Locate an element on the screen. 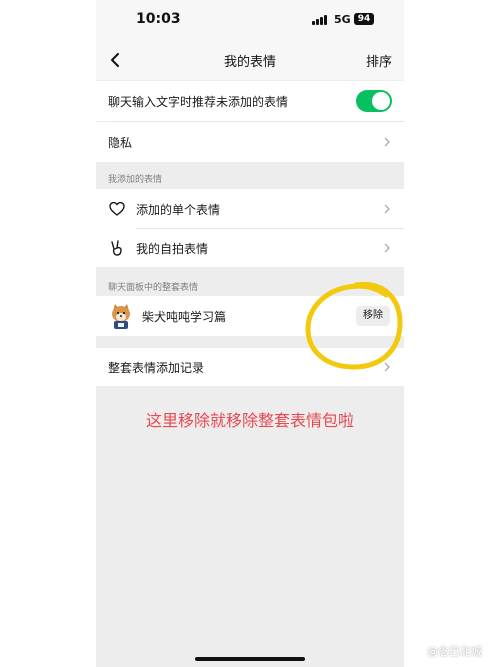  recommend-row: 聊天输入文字时推荐未添加的表情 is located at coordinates (250, 101).